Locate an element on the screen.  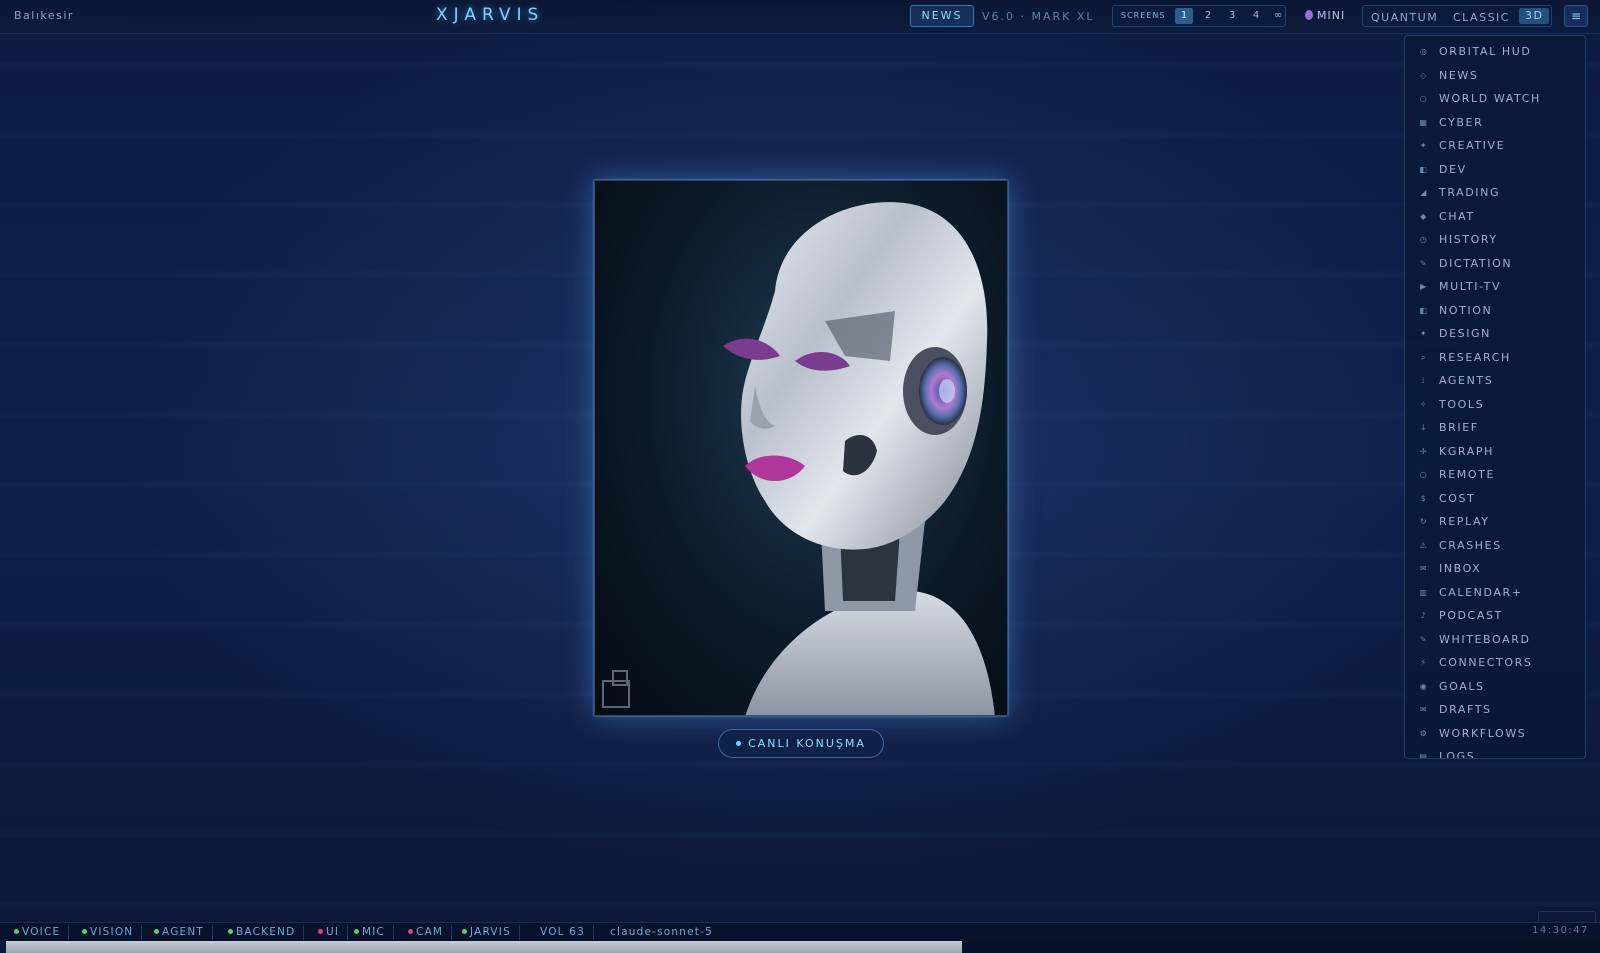
status-backend: BACKEND is located at coordinates (266, 932).